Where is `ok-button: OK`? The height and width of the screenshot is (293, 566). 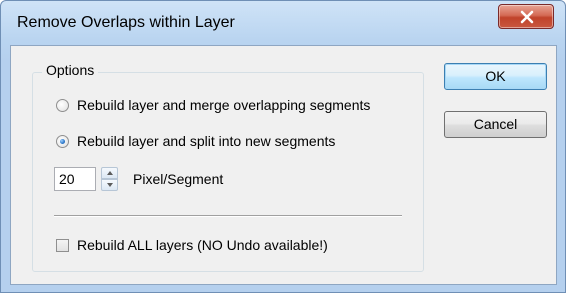 ok-button: OK is located at coordinates (495, 76).